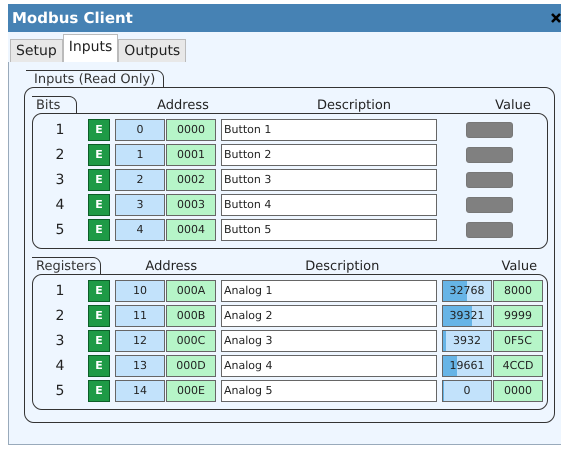  I want to click on section-title: Bits, so click(54, 104).